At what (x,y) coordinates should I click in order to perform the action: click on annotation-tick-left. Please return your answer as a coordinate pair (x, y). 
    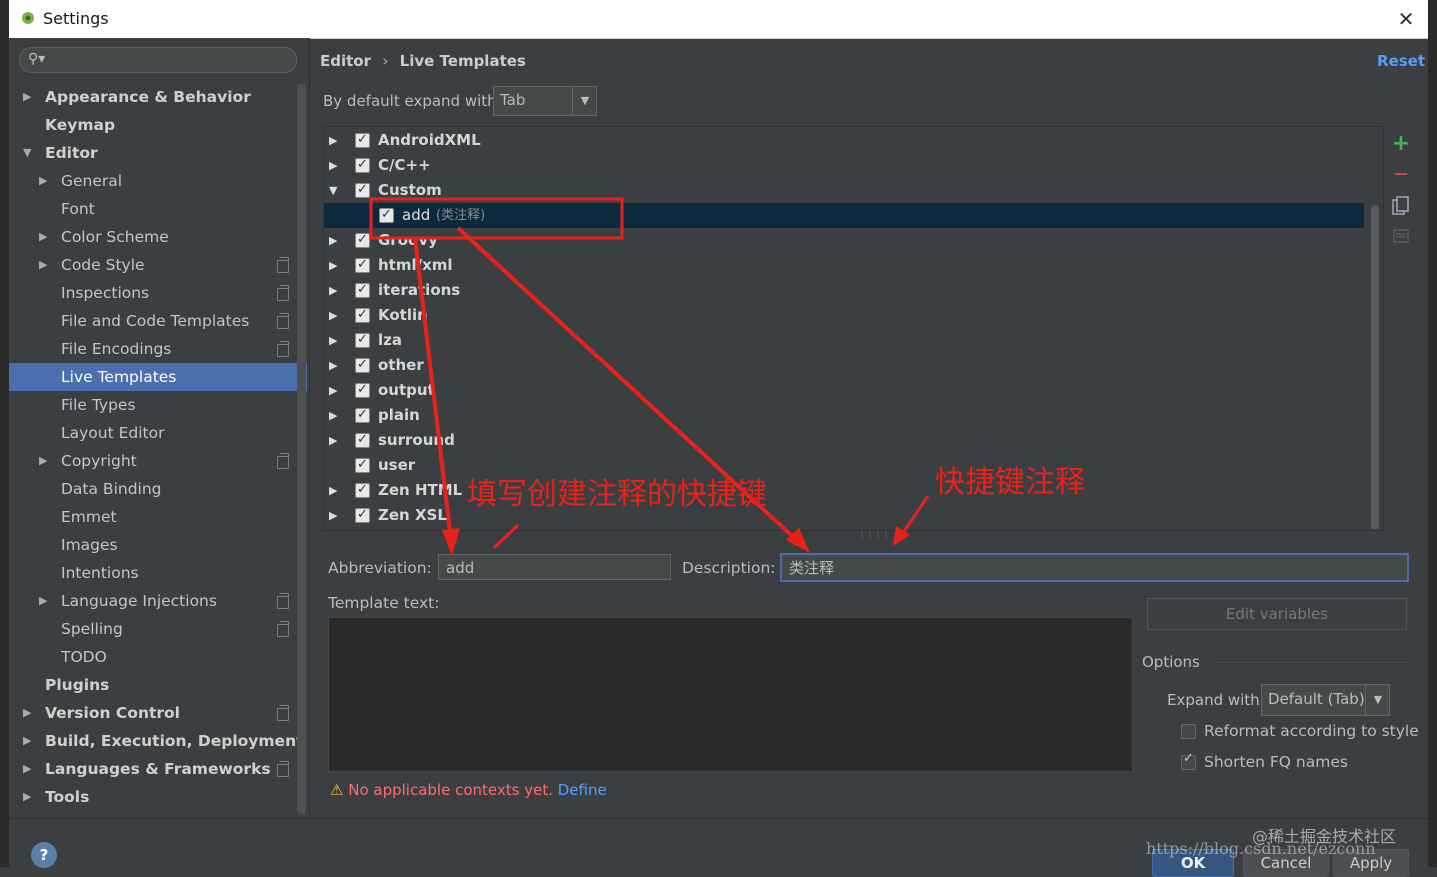
    Looking at the image, I should click on (506, 536).